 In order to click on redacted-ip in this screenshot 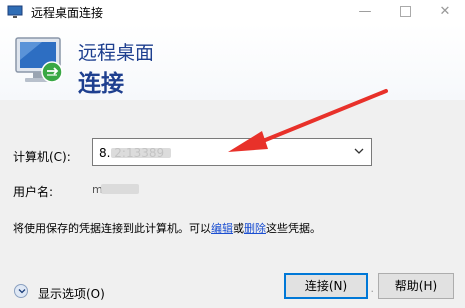, I will do `click(141, 153)`.